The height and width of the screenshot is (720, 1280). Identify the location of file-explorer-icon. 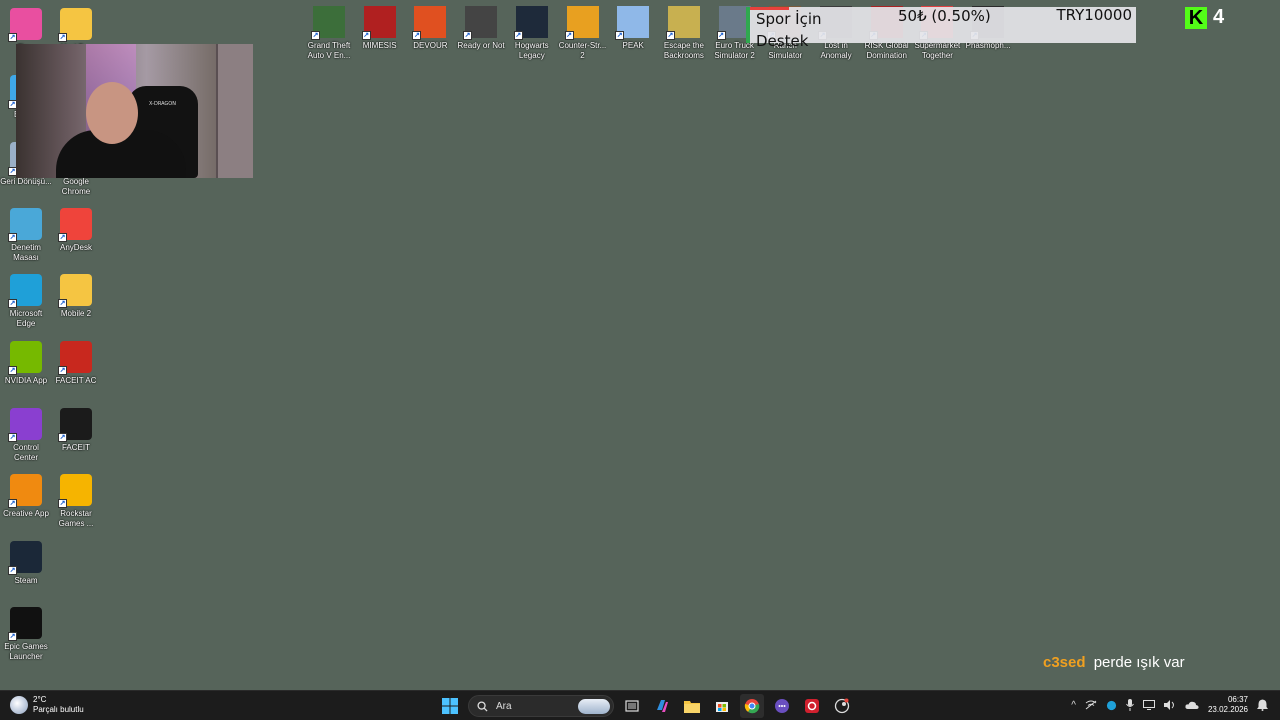
(692, 706).